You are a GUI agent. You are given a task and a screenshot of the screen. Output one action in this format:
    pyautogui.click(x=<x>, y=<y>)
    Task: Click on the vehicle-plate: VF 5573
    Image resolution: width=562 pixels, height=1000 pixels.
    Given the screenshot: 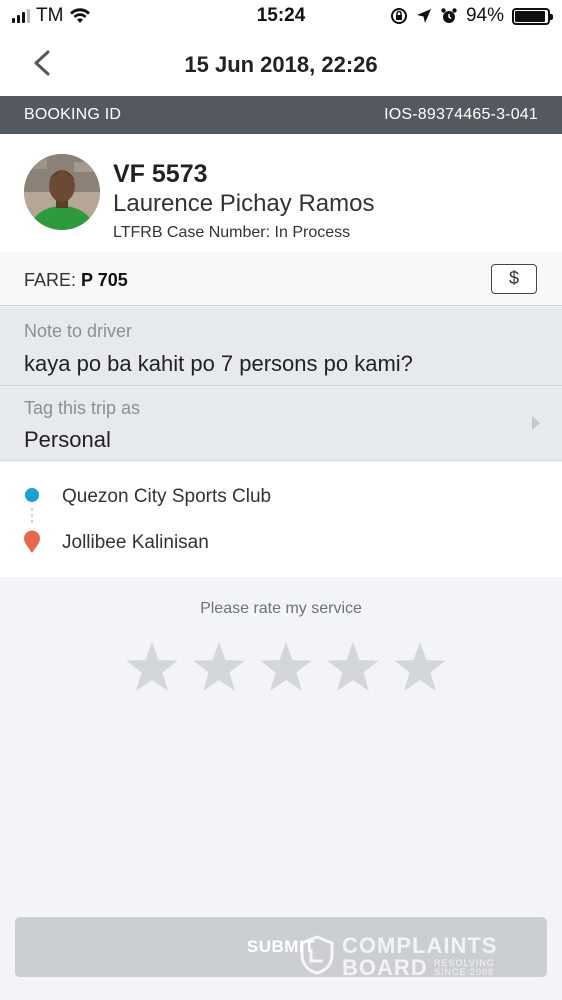 What is the action you would take?
    pyautogui.click(x=160, y=174)
    